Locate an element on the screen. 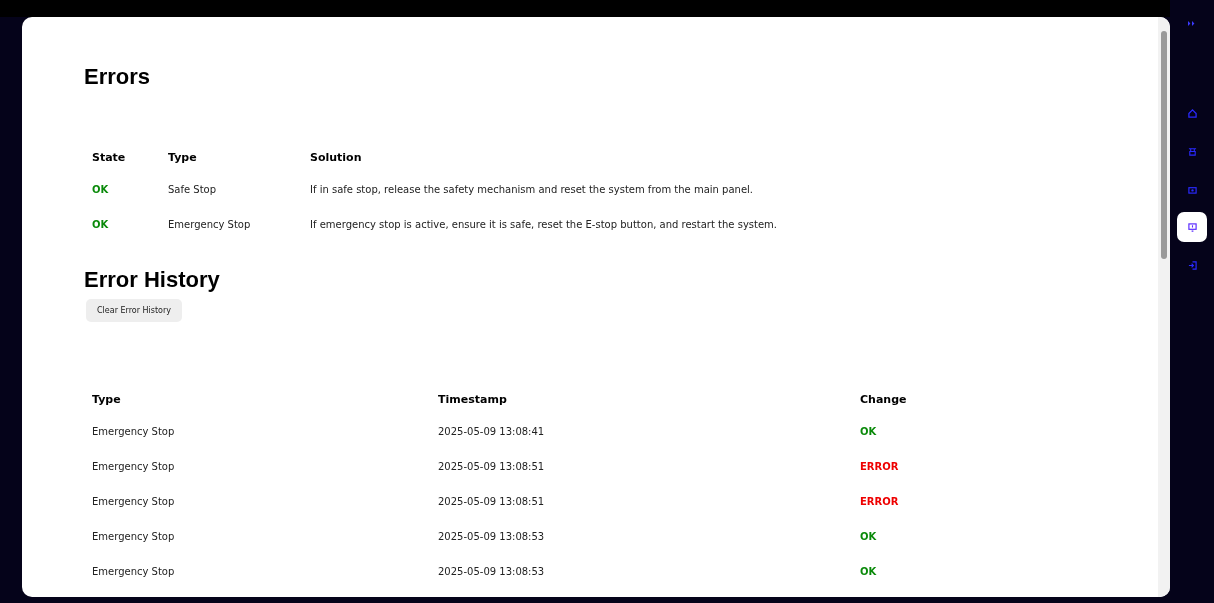 This screenshot has width=1214, height=603. column-header: Change is located at coordinates (883, 399).